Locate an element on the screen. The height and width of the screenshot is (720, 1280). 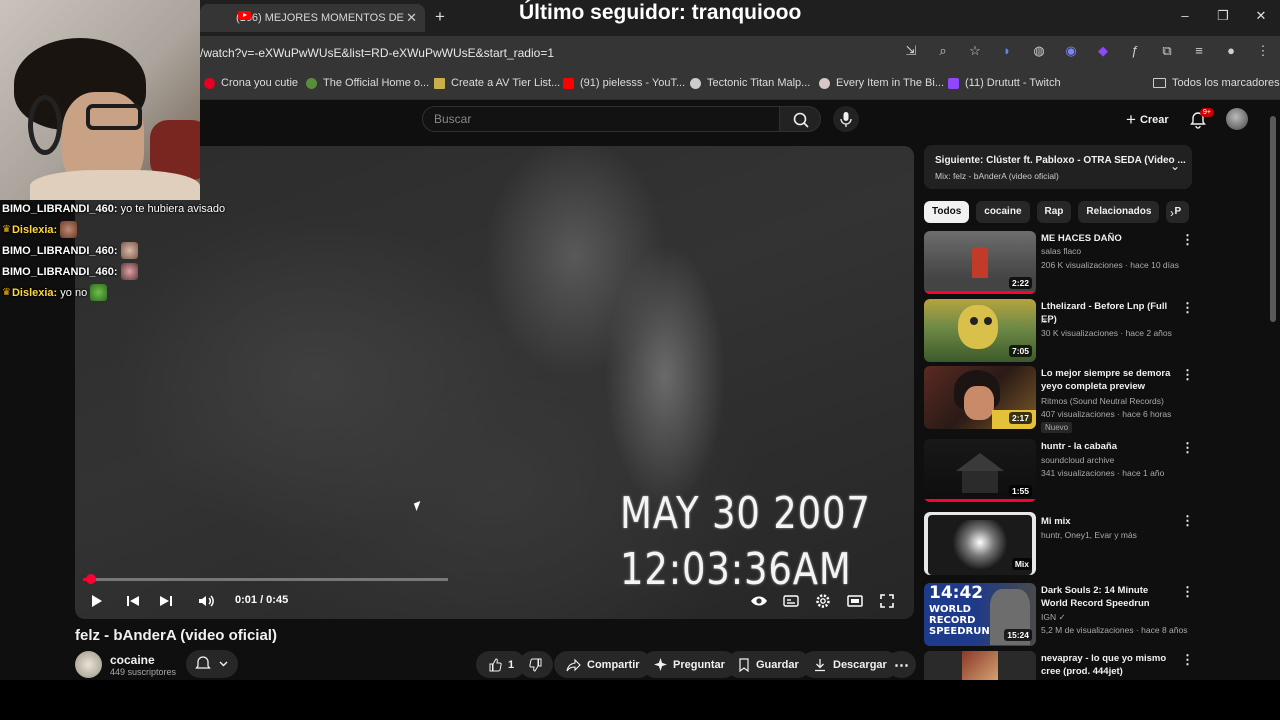
all-bookmarks: Todos los marcadores is located at coordinates (1216, 83).